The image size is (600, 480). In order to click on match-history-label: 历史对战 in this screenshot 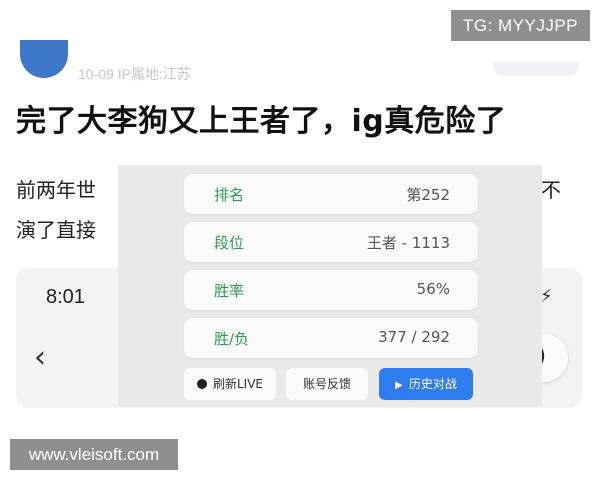, I will do `click(432, 384)`.